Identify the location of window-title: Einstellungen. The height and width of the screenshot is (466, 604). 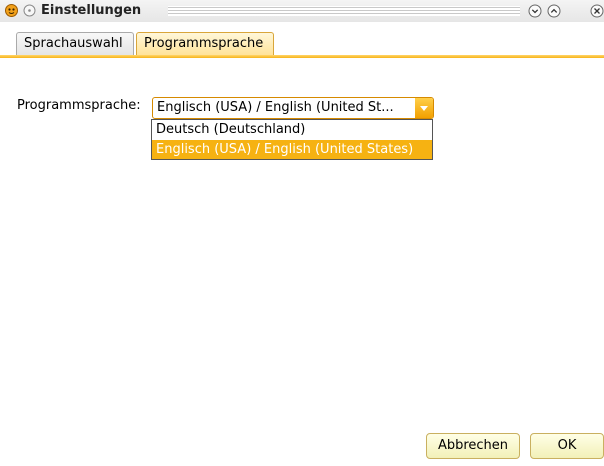
(91, 10).